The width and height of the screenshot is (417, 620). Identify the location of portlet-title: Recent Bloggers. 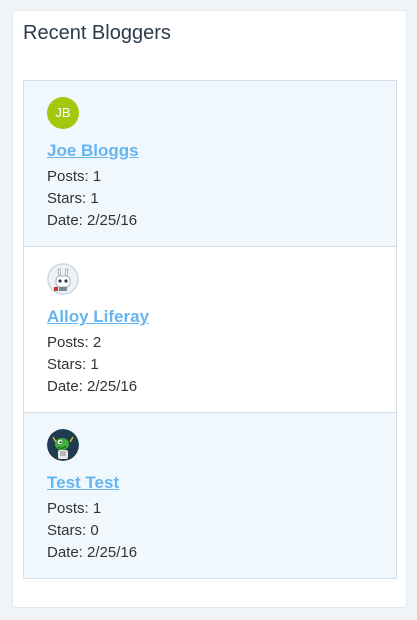
(97, 33).